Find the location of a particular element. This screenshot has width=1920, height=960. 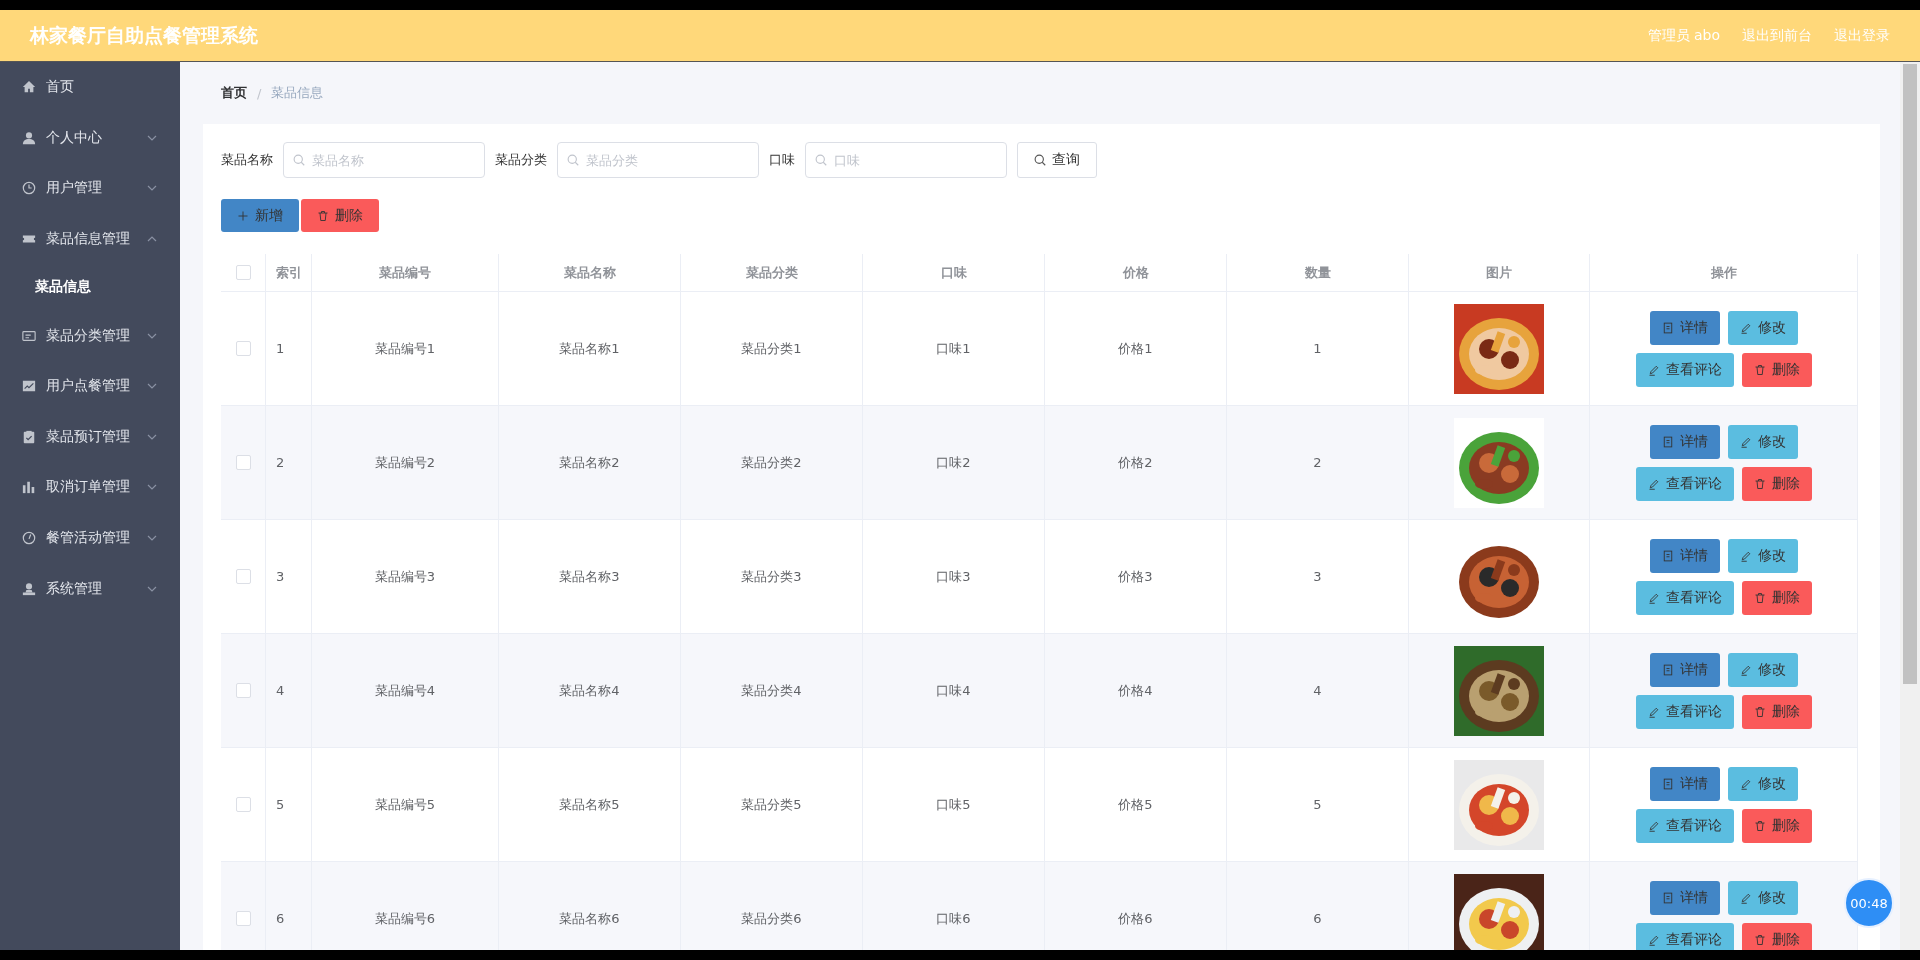

table-cell: 菜品分类4 is located at coordinates (771, 690).